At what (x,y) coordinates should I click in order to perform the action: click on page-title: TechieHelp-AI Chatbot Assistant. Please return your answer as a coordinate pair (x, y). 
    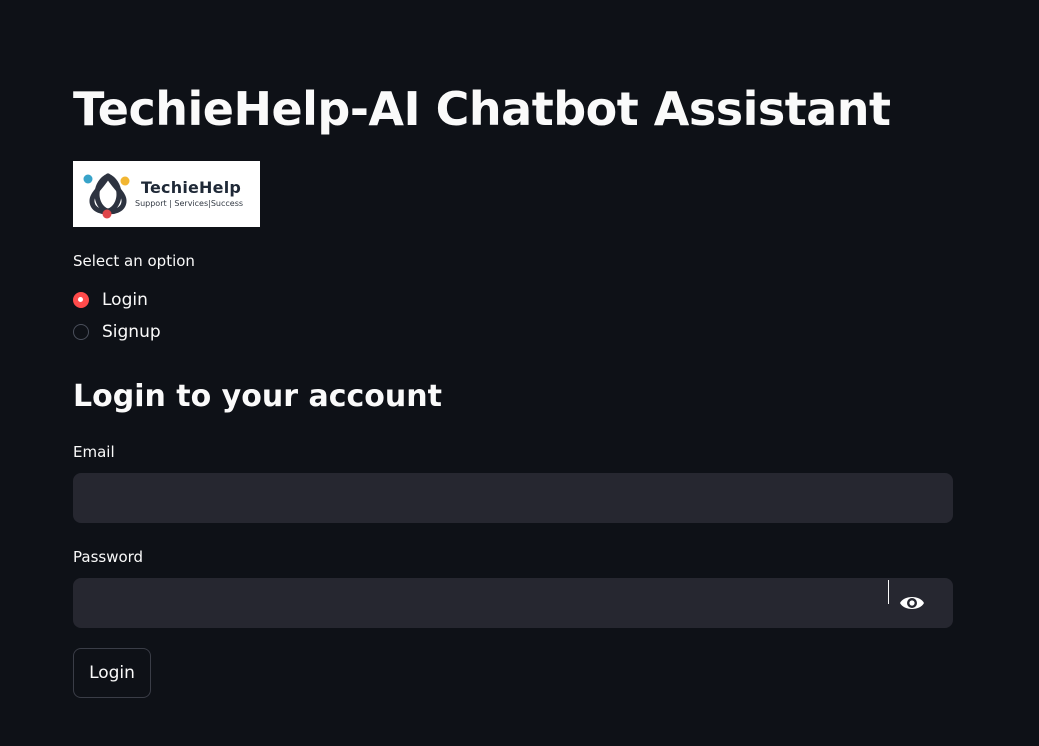
    Looking at the image, I should click on (482, 109).